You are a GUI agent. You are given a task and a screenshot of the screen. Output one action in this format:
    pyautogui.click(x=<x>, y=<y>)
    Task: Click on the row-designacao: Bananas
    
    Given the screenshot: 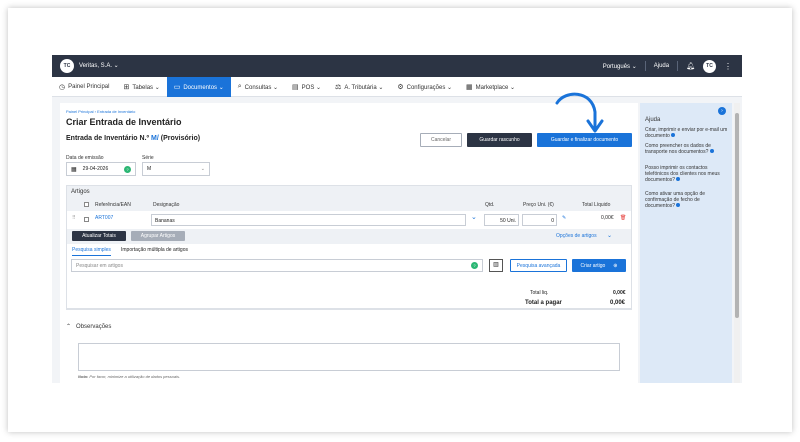 What is the action you would take?
    pyautogui.click(x=165, y=221)
    